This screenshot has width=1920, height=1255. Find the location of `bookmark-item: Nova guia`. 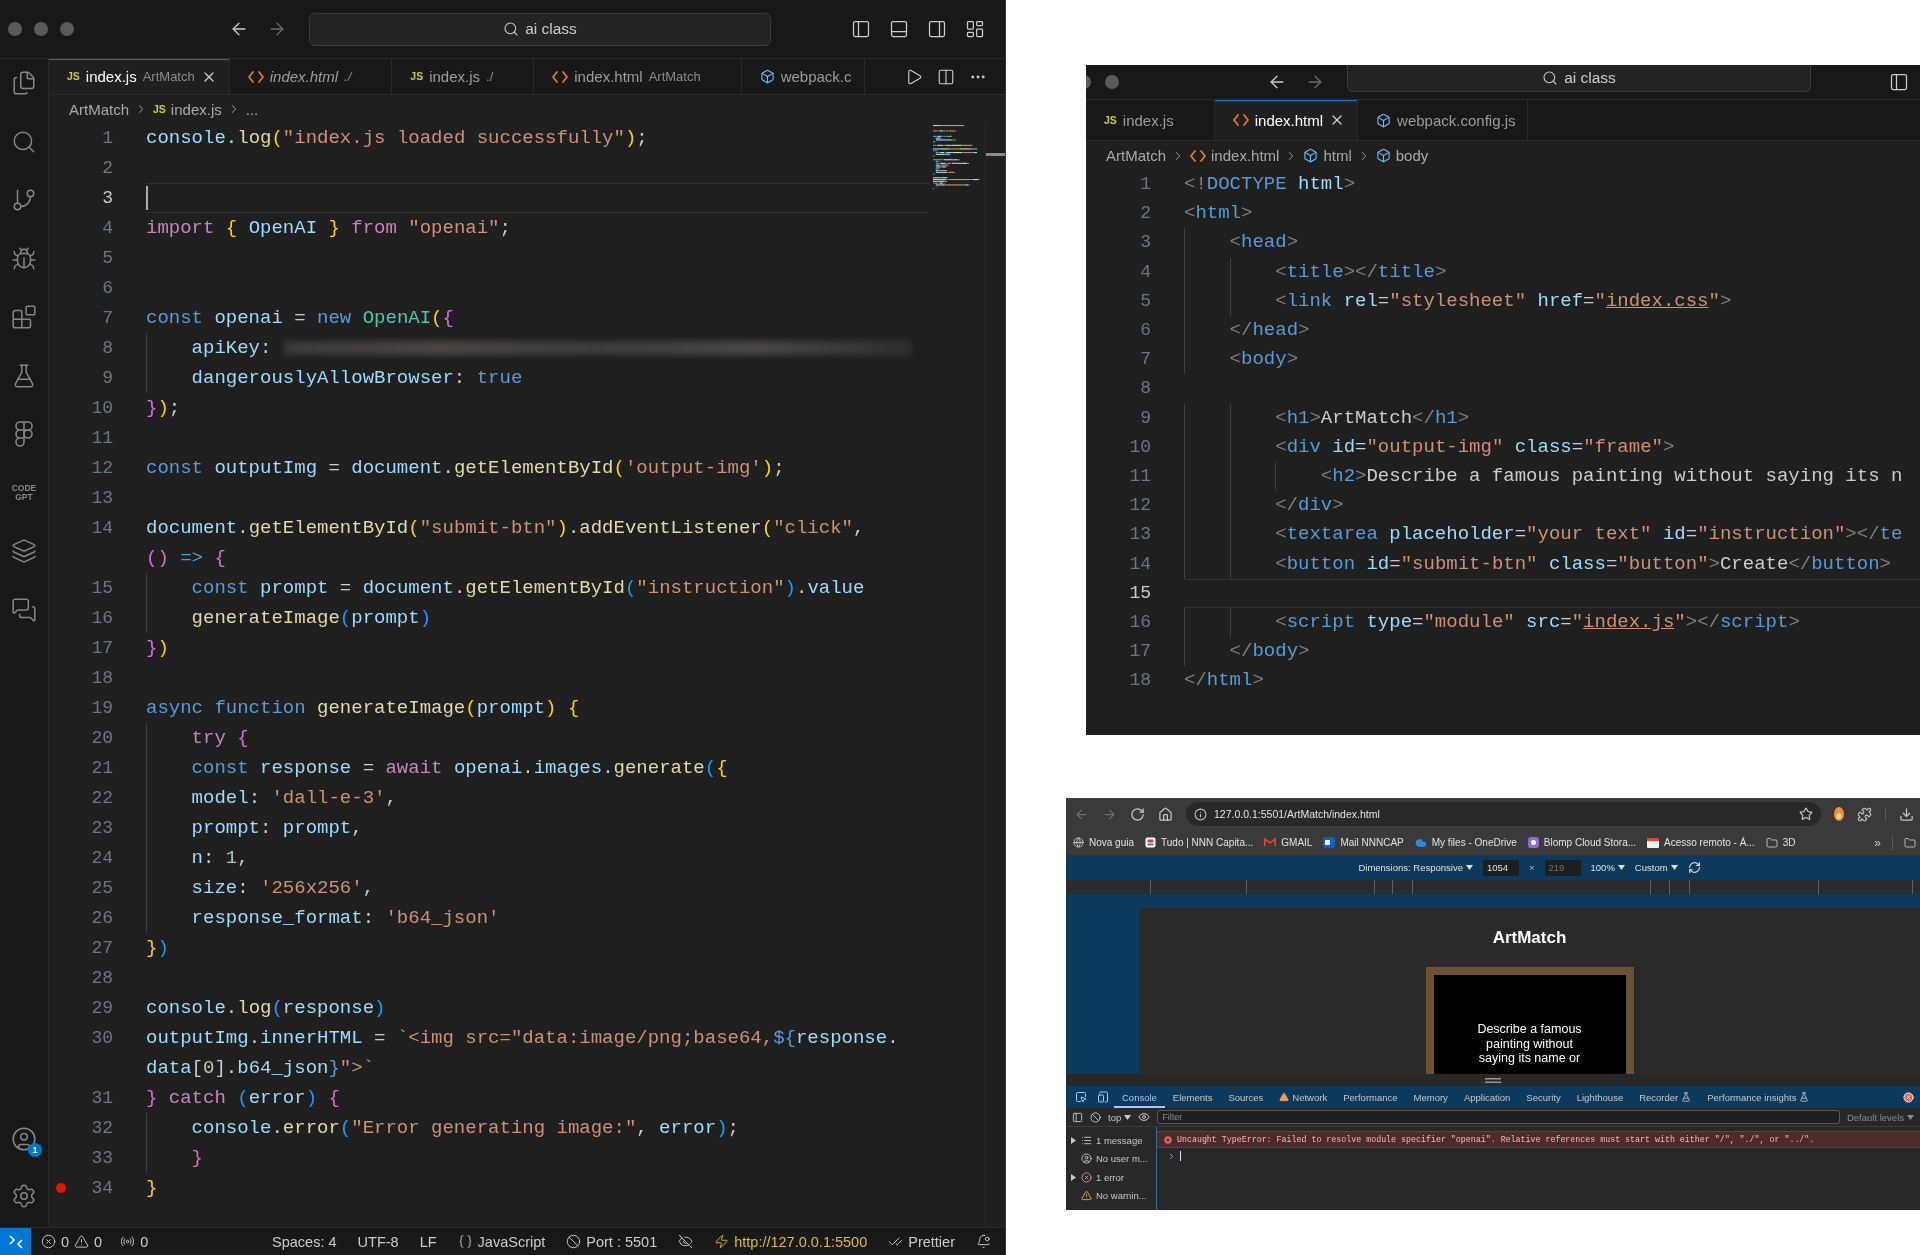

bookmark-item: Nova guia is located at coordinates (1104, 842).